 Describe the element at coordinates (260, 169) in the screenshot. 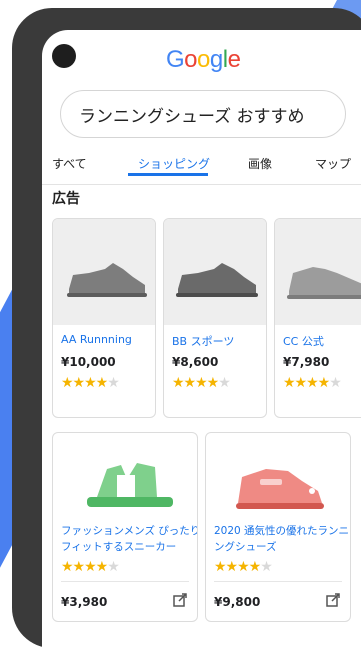

I see `tab-images: 画像` at that location.